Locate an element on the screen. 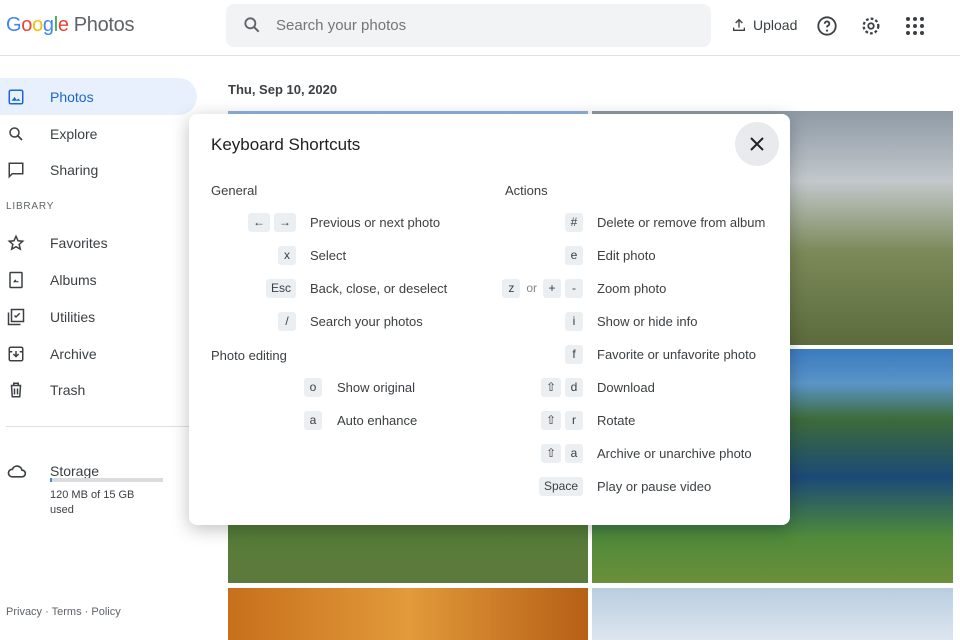  shortcut-keys: f is located at coordinates (574, 354).